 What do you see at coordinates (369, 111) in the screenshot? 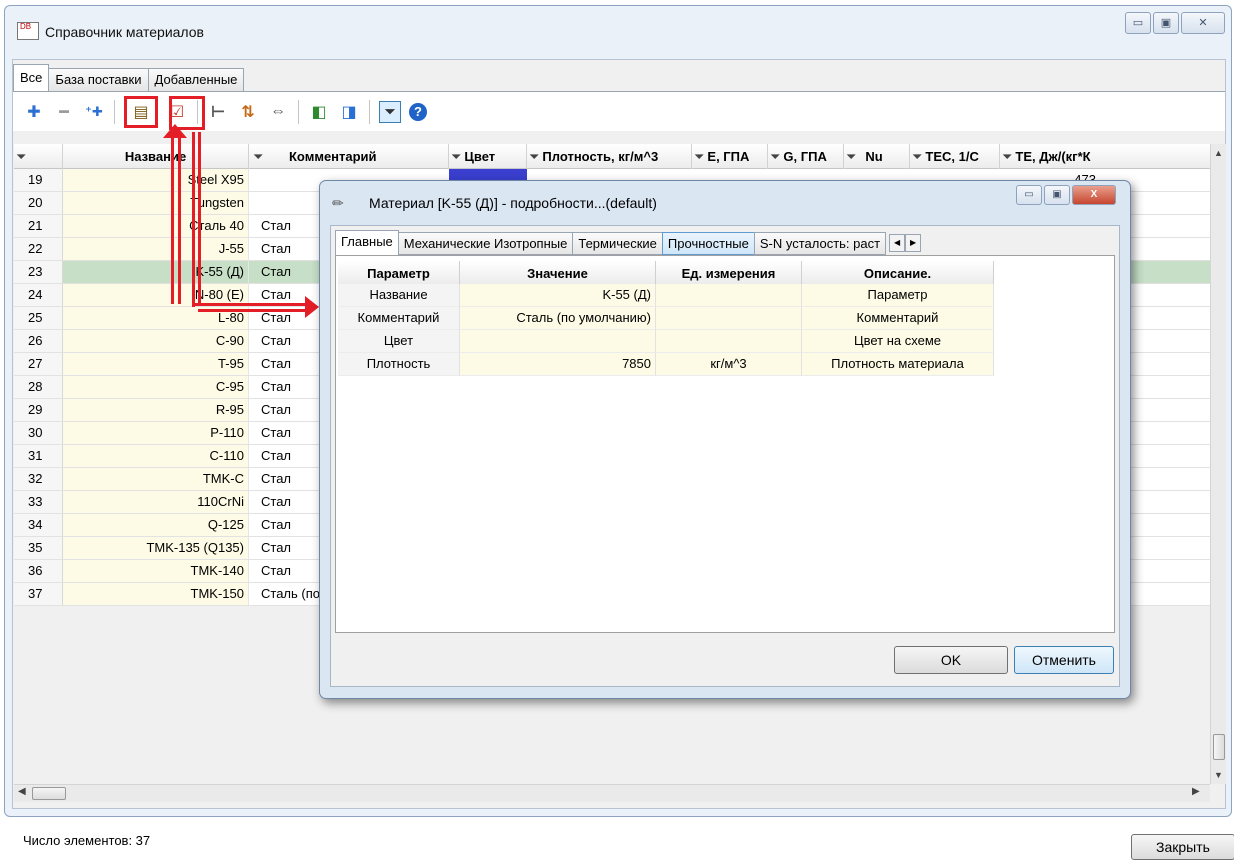
I see `toolbar-separator` at bounding box center [369, 111].